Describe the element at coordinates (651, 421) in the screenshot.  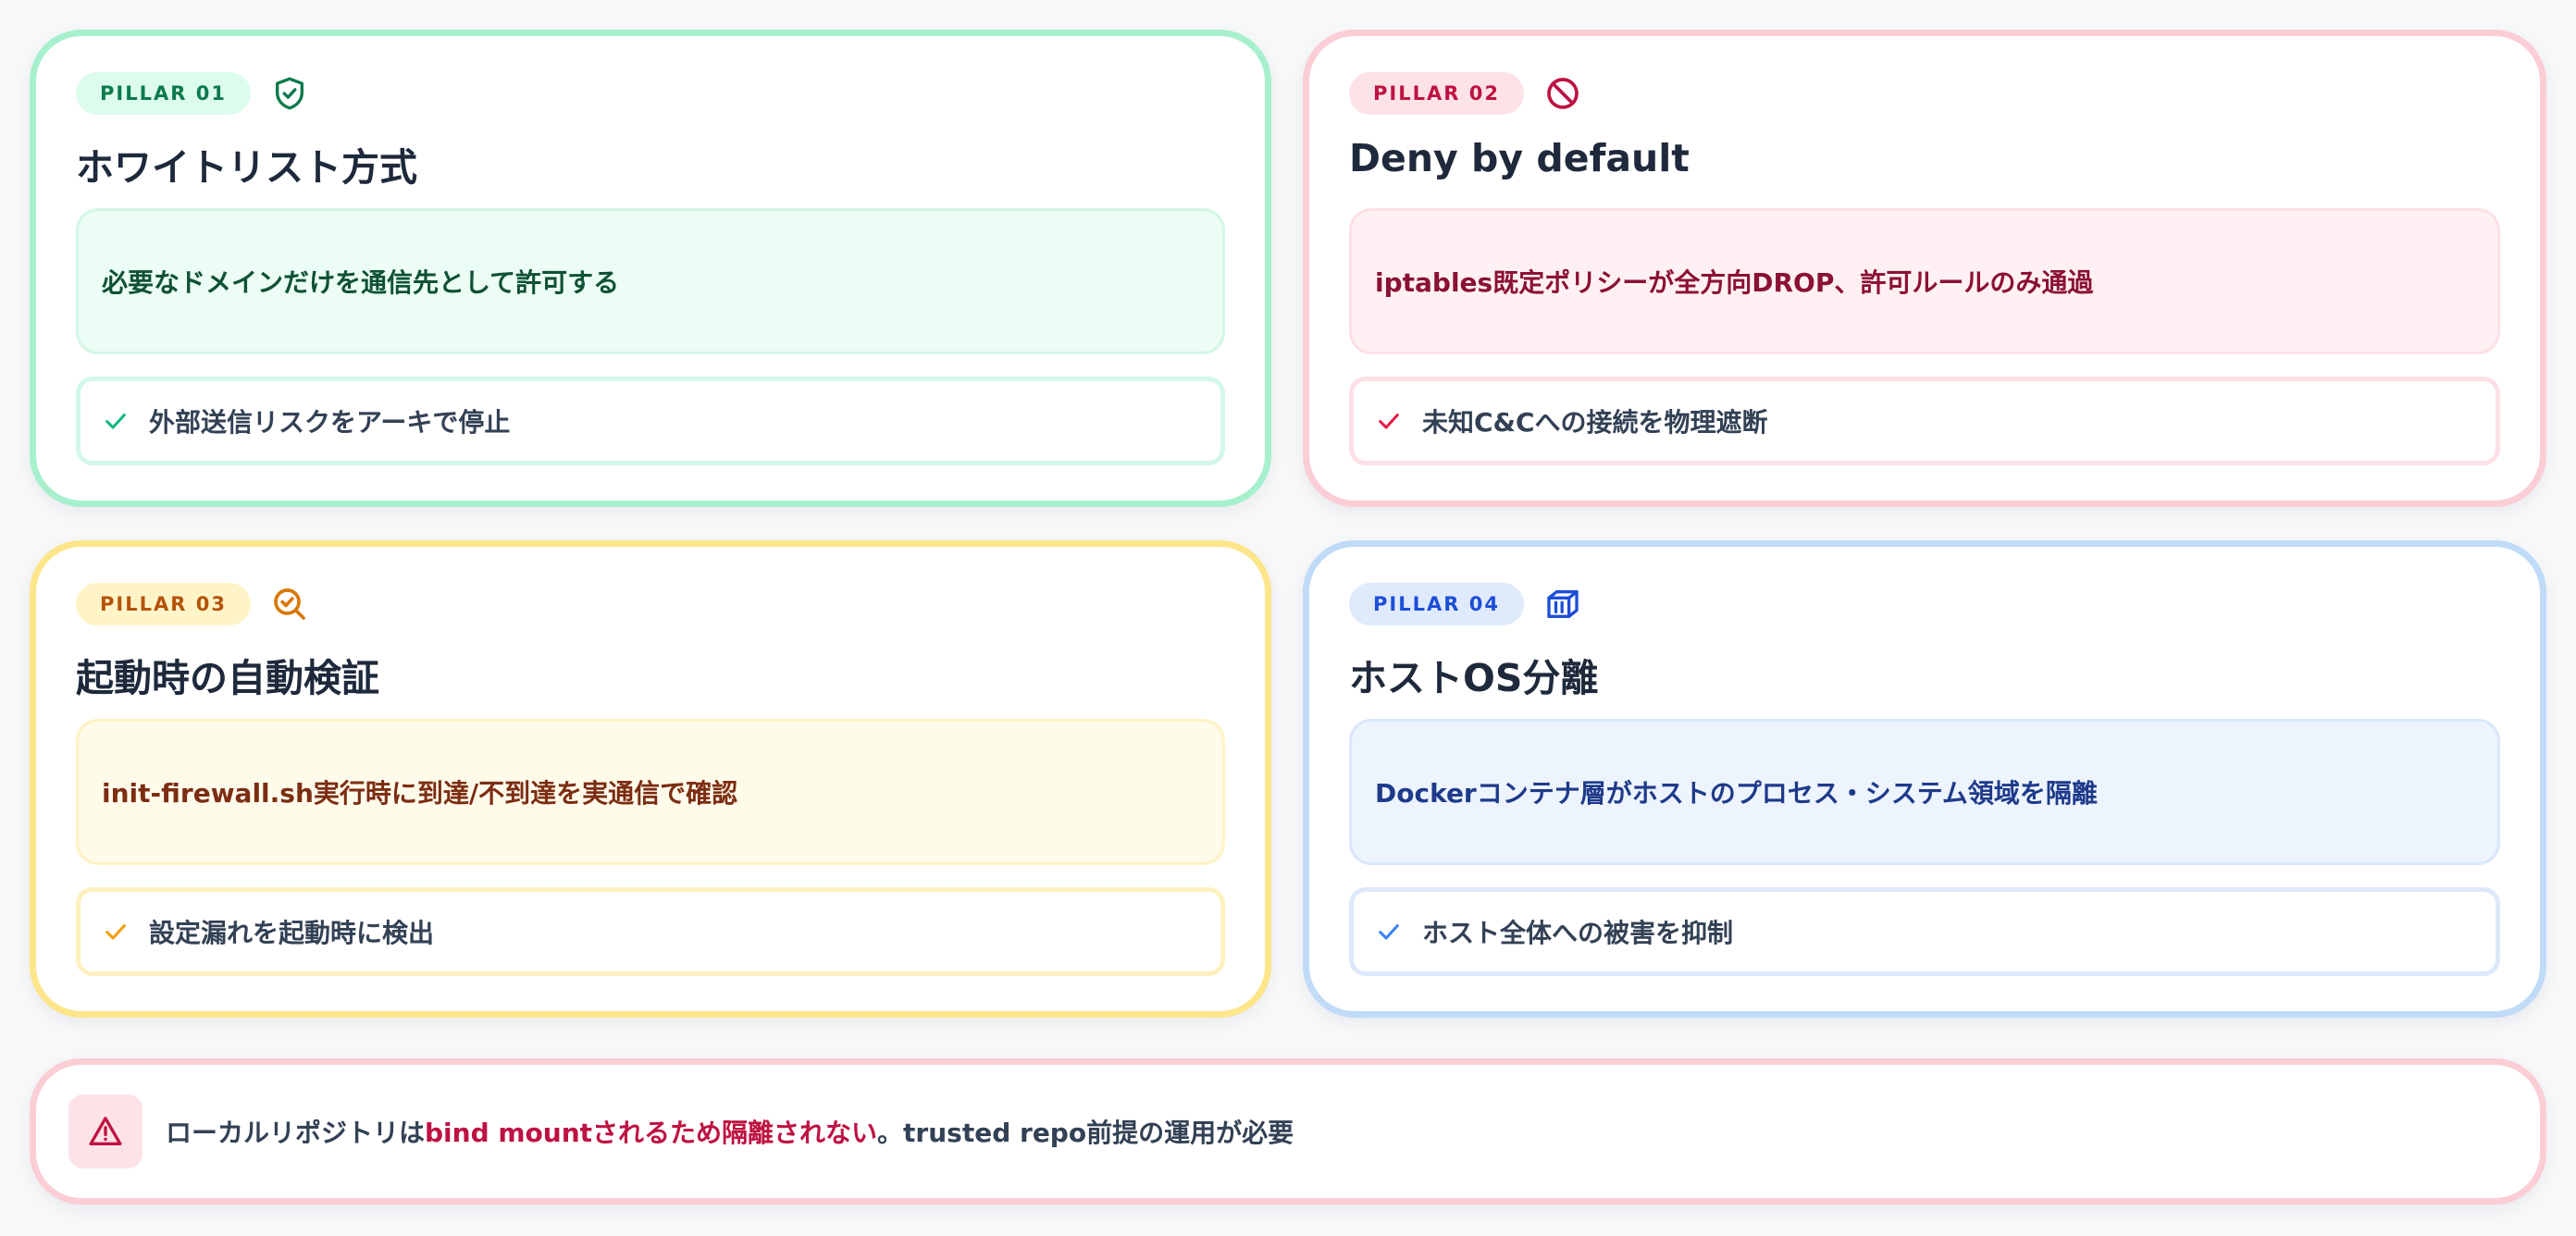
I see `pillar-bullet: 外部送信リスクをアーキで停止` at that location.